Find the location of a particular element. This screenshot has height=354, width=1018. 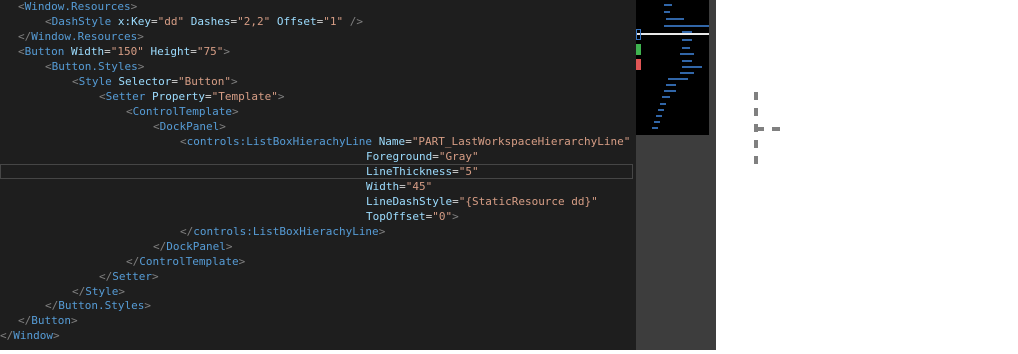

code-token: "Gray" is located at coordinates (458, 156).